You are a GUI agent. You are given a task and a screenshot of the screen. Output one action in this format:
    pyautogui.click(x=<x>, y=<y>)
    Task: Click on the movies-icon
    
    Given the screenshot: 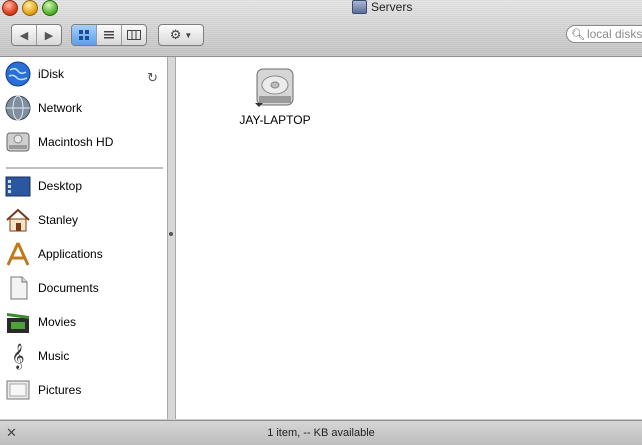 What is the action you would take?
    pyautogui.click(x=18, y=322)
    